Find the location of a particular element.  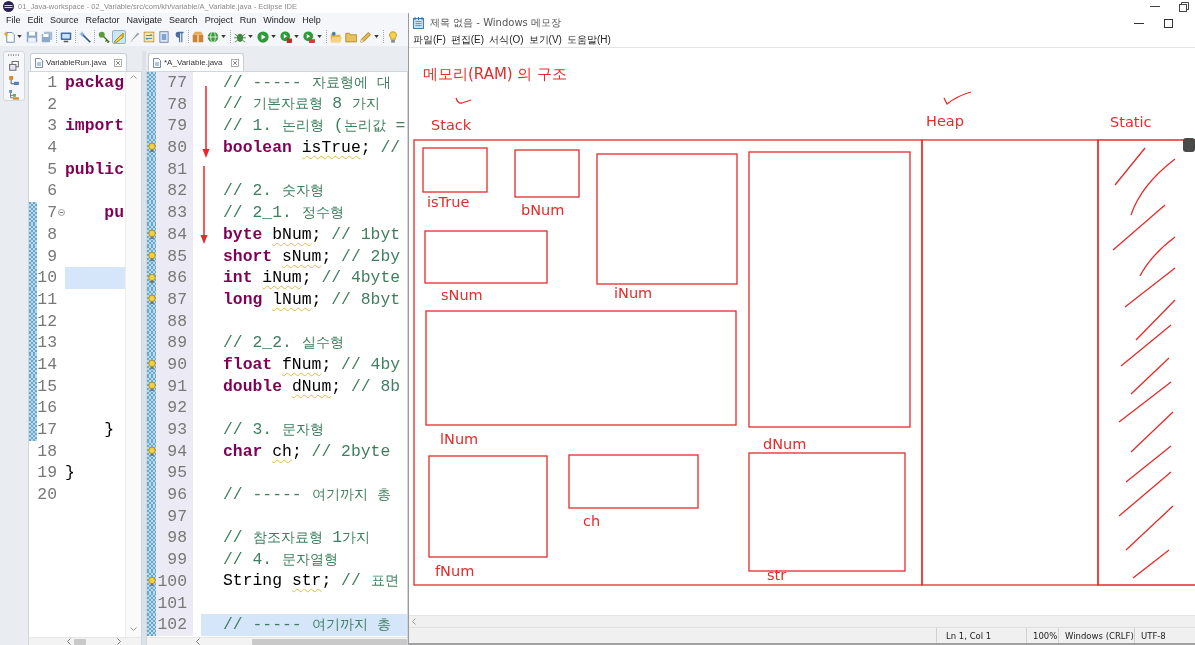

editor-tab: *A_Variable.java is located at coordinates (196, 62).